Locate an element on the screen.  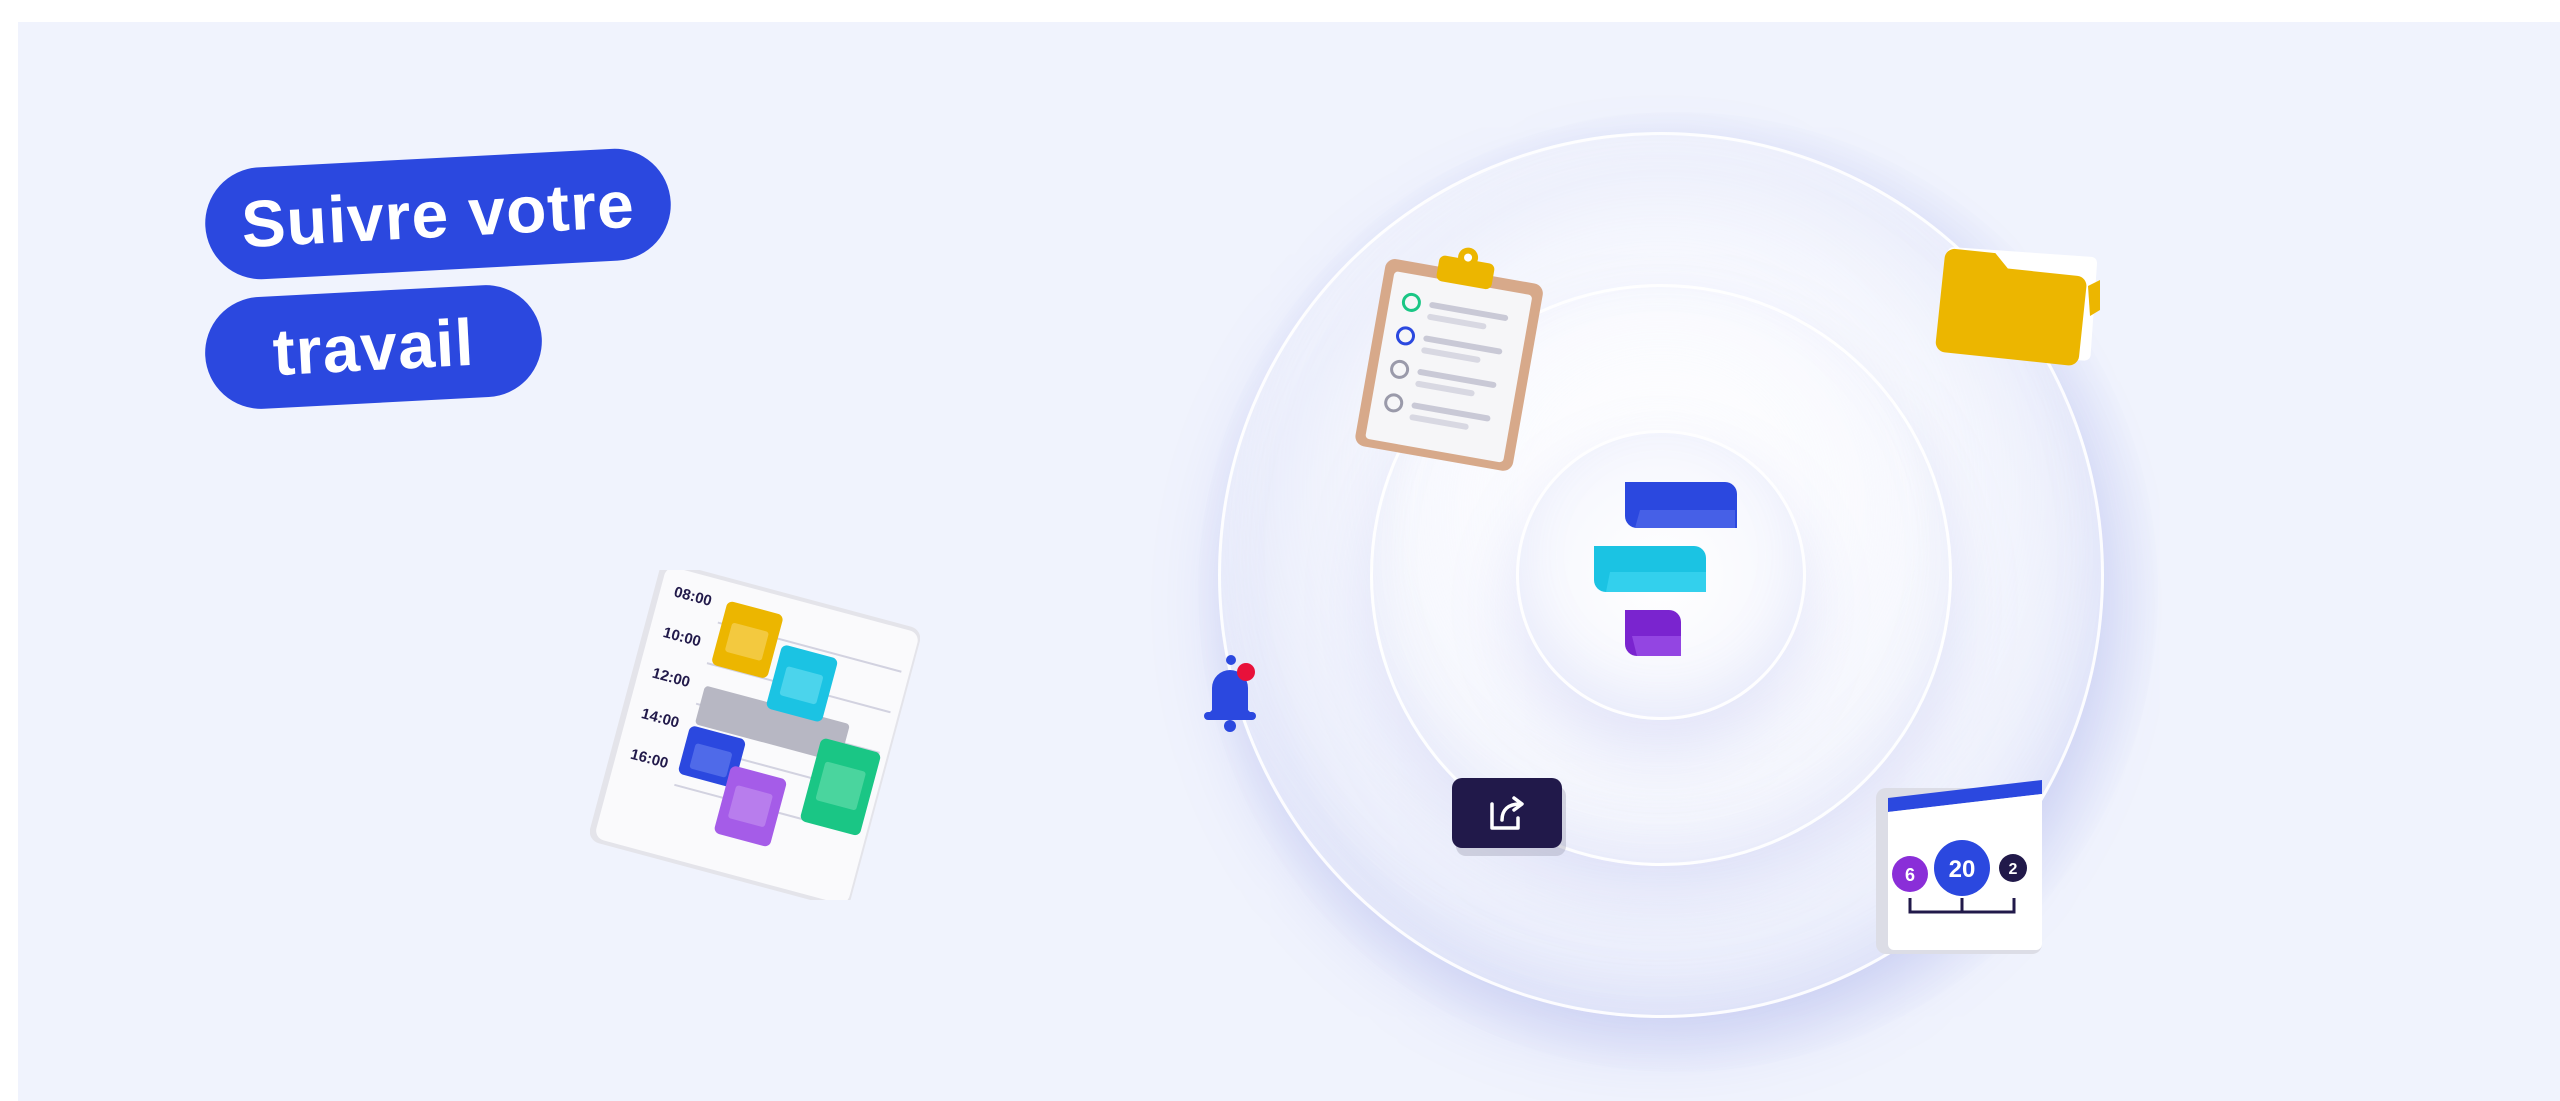
stat-badge-right: 2 is located at coordinates (2013, 869).